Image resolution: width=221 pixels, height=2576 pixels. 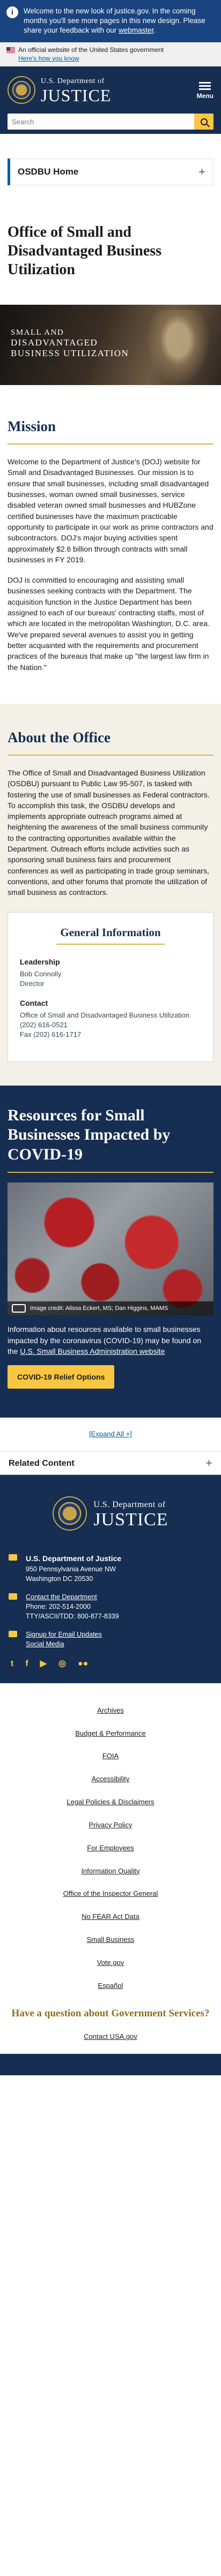 I want to click on footer-link-info-quality: Information Quality, so click(x=110, y=1871).